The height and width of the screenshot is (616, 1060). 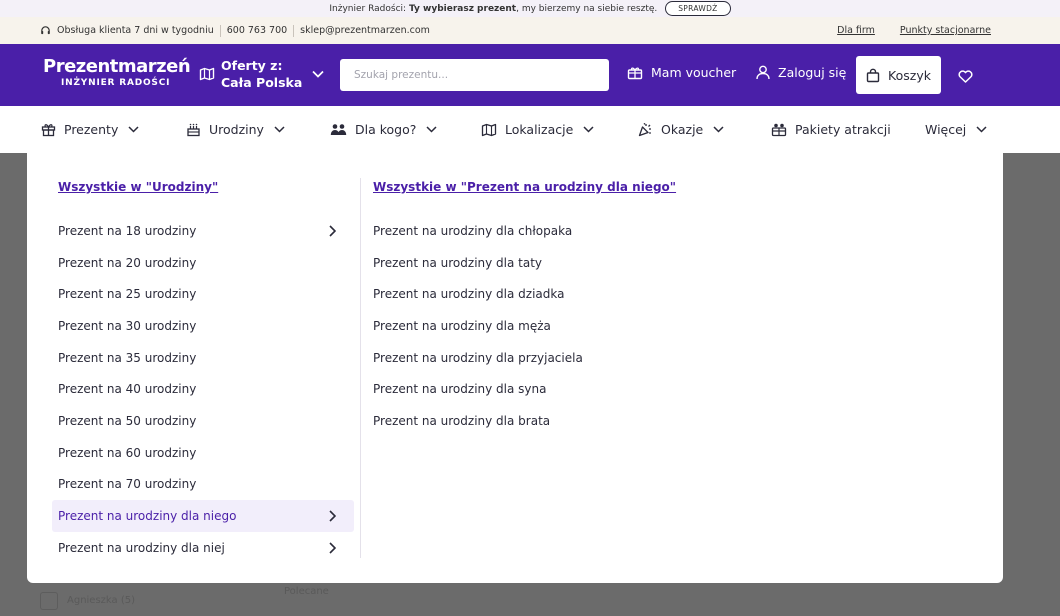 I want to click on login-button: Zaloguj się, so click(x=801, y=72).